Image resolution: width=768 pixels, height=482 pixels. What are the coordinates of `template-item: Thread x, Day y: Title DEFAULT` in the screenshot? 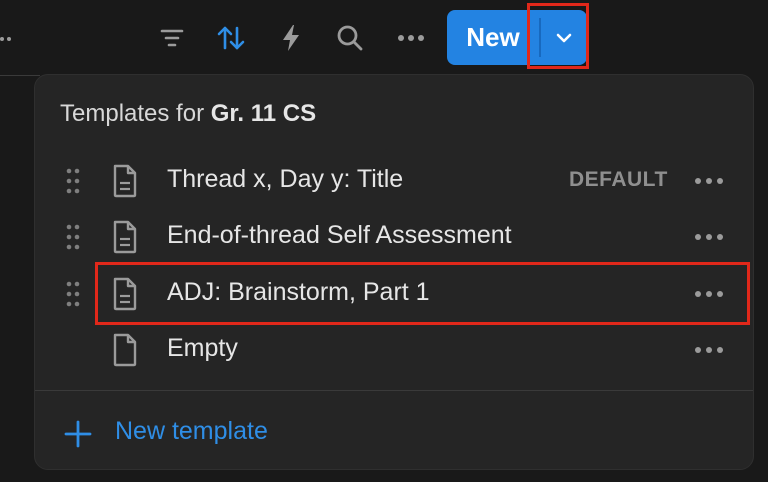 It's located at (394, 181).